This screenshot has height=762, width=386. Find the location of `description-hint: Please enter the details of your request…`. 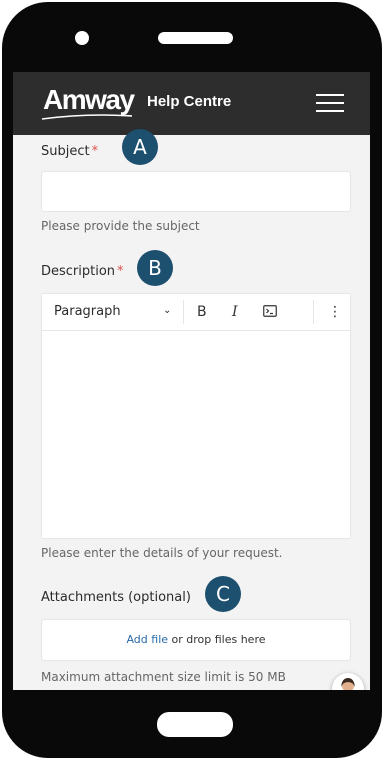

description-hint: Please enter the details of your request… is located at coordinates (162, 553).